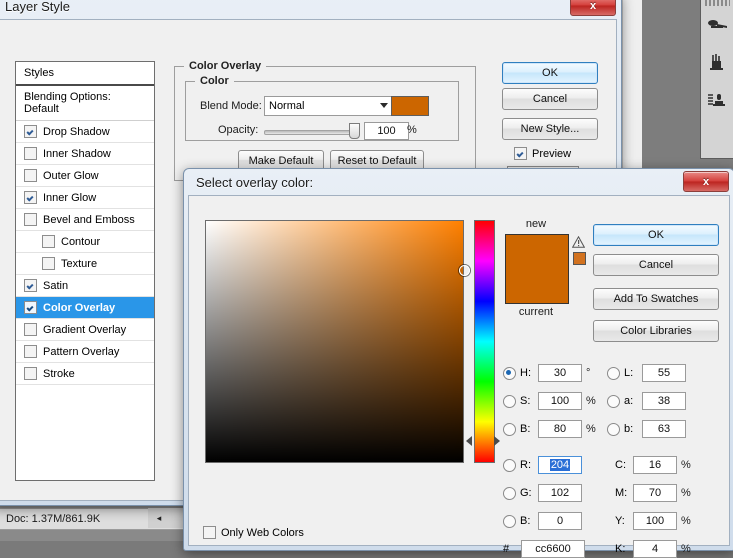 This screenshot has width=733, height=558. I want to click on checkbox-stroke, so click(30, 373).